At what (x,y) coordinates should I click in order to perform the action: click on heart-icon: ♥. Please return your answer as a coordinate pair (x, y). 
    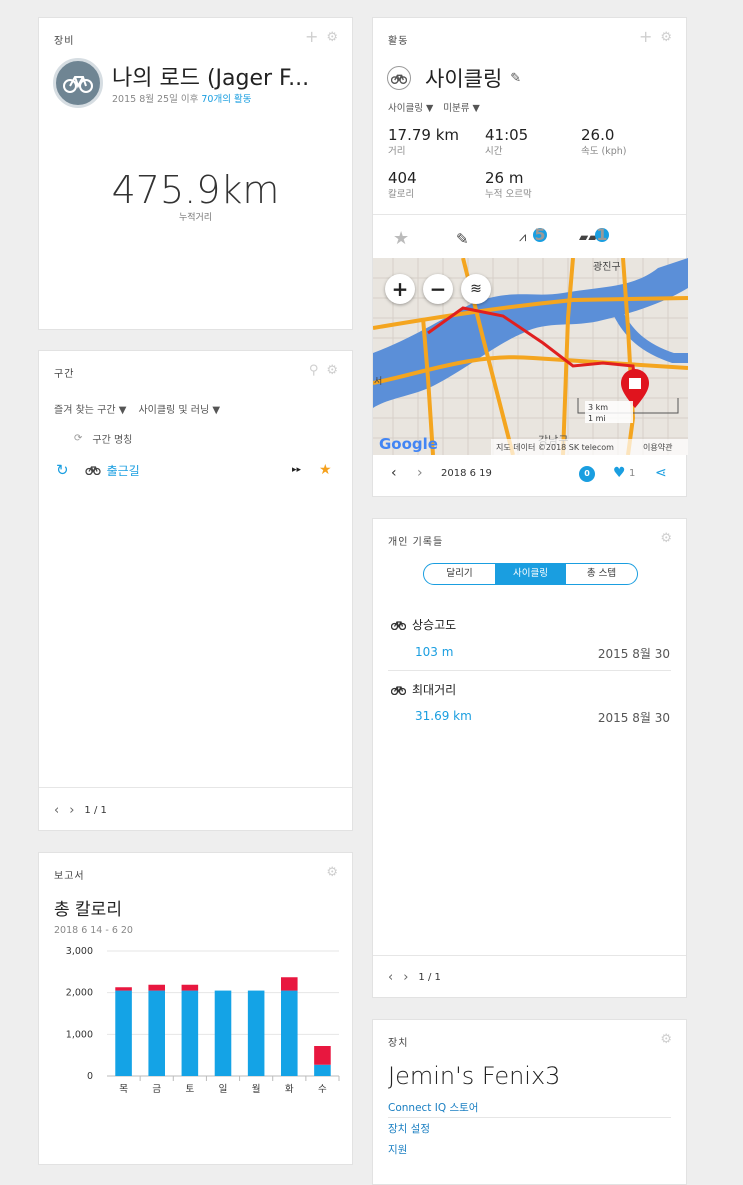
    Looking at the image, I should click on (619, 473).